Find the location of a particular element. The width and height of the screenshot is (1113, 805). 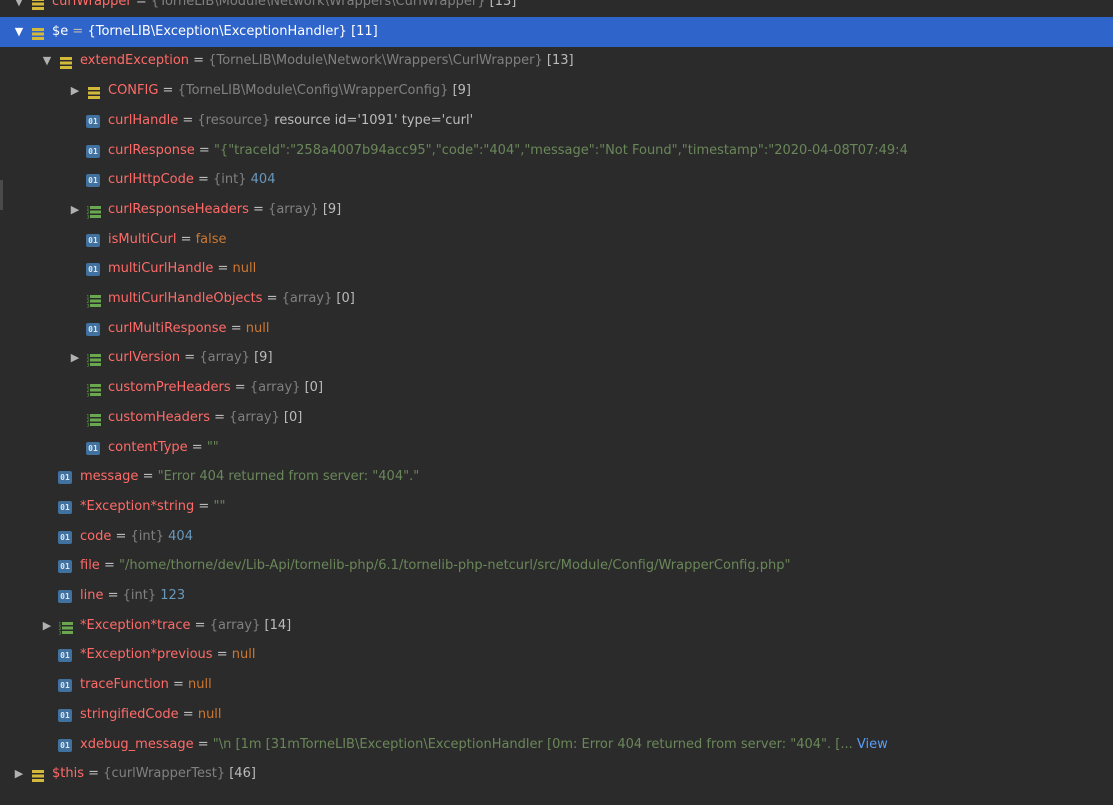

variable-value: 123 is located at coordinates (171, 595).